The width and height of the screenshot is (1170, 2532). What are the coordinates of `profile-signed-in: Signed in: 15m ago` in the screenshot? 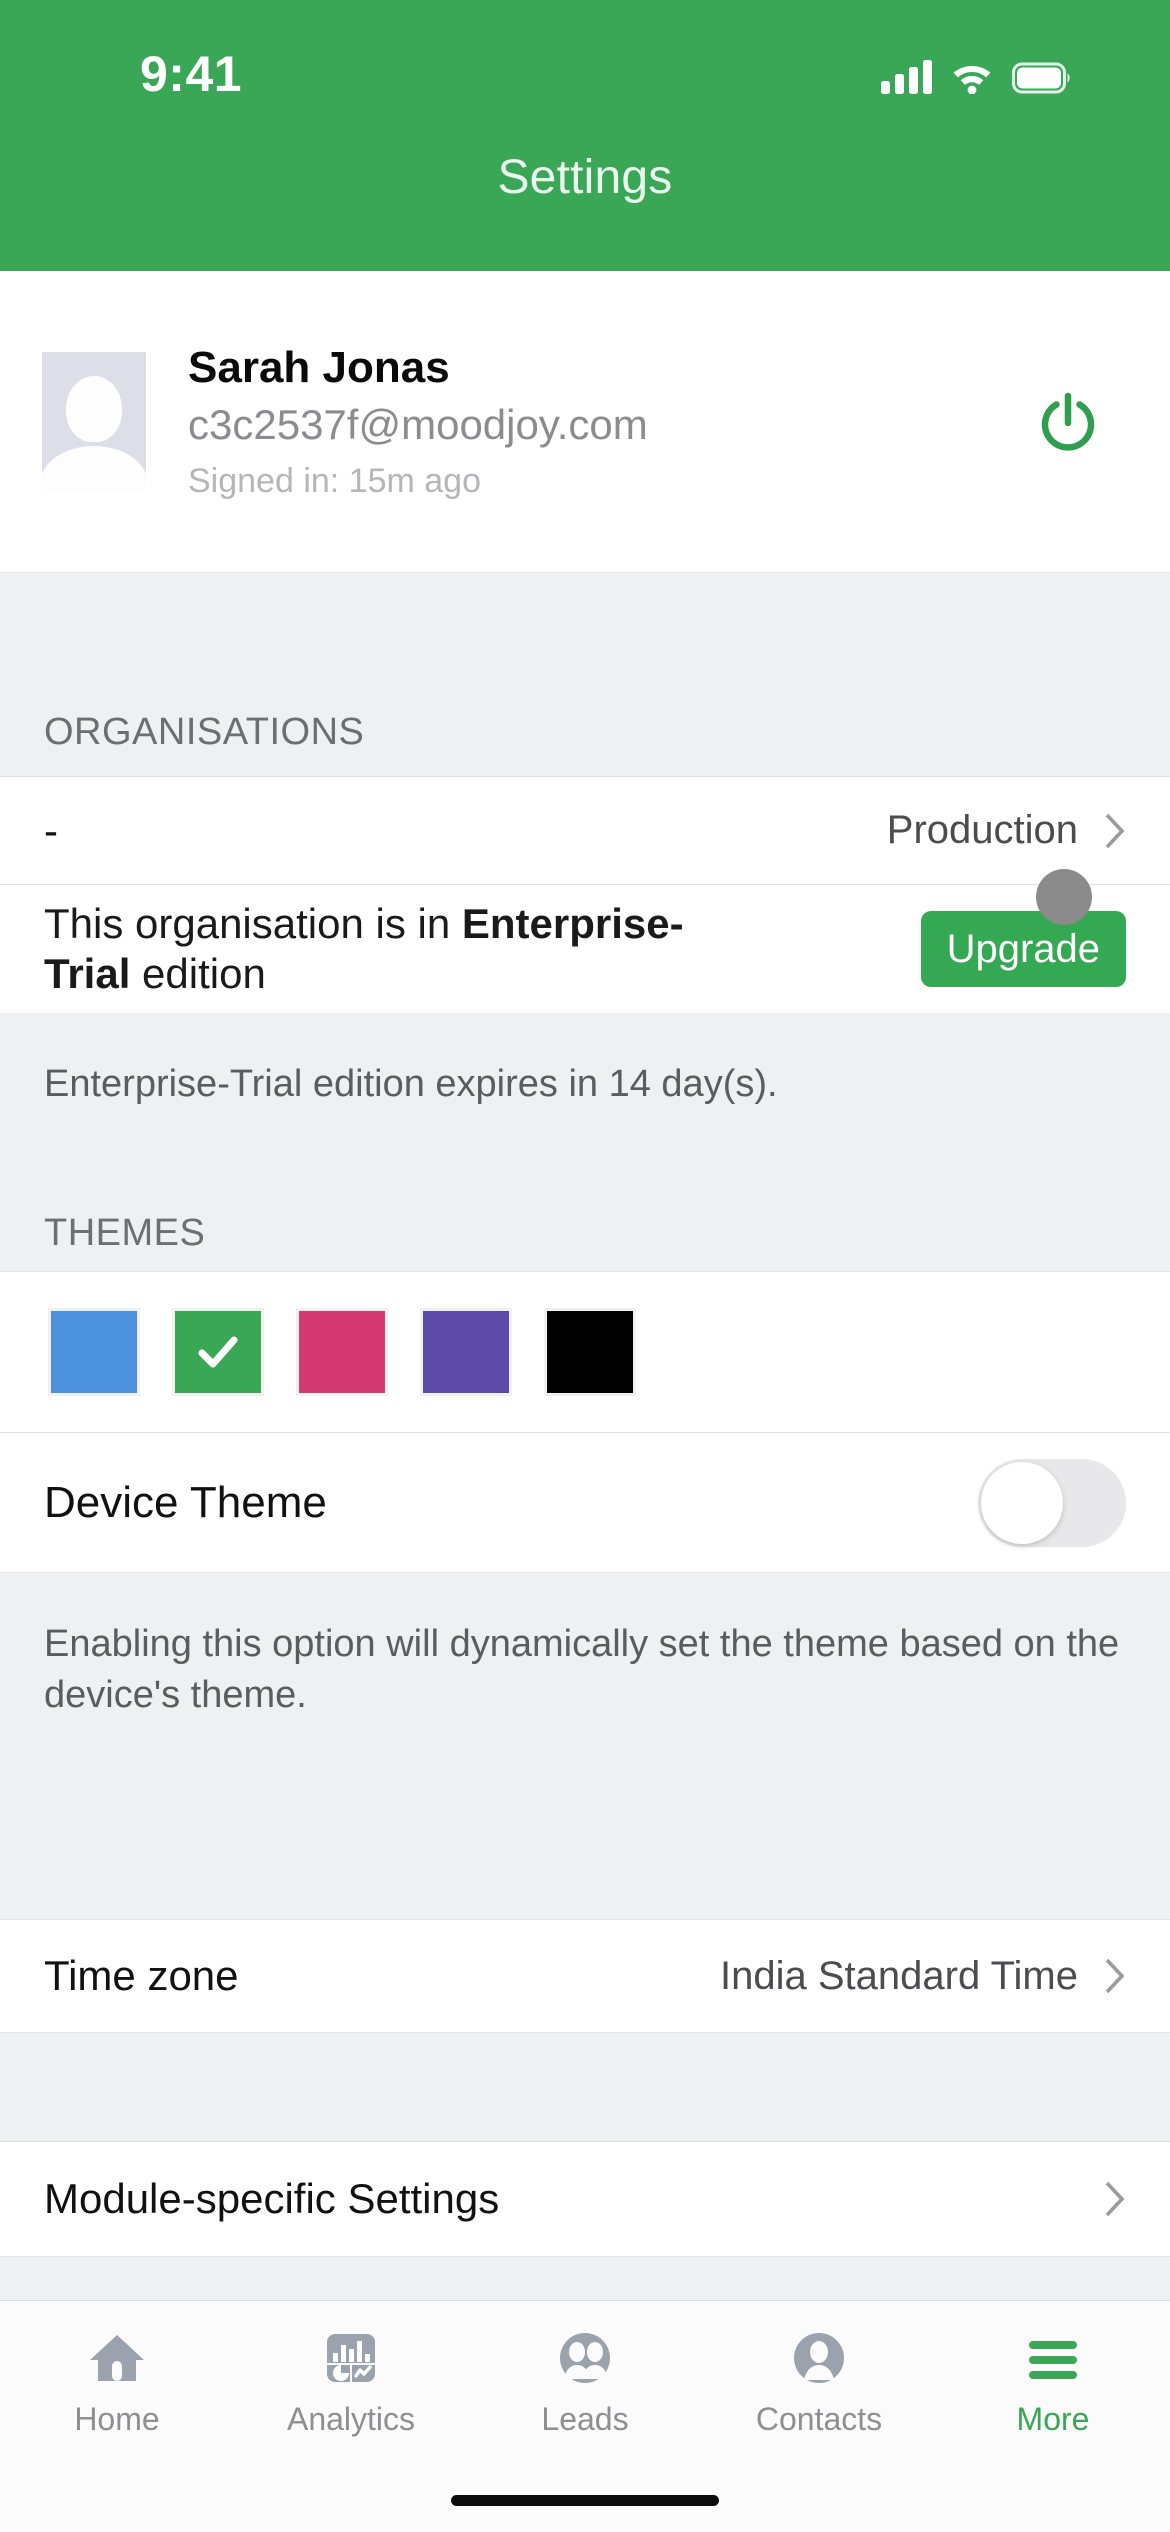 It's located at (334, 480).